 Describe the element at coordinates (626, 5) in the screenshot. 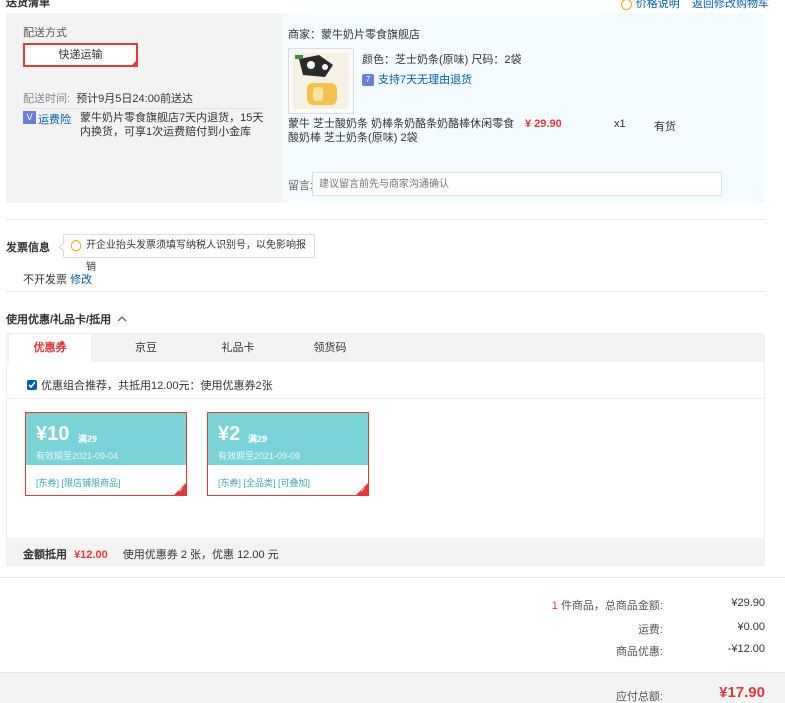

I see `info-icon` at that location.